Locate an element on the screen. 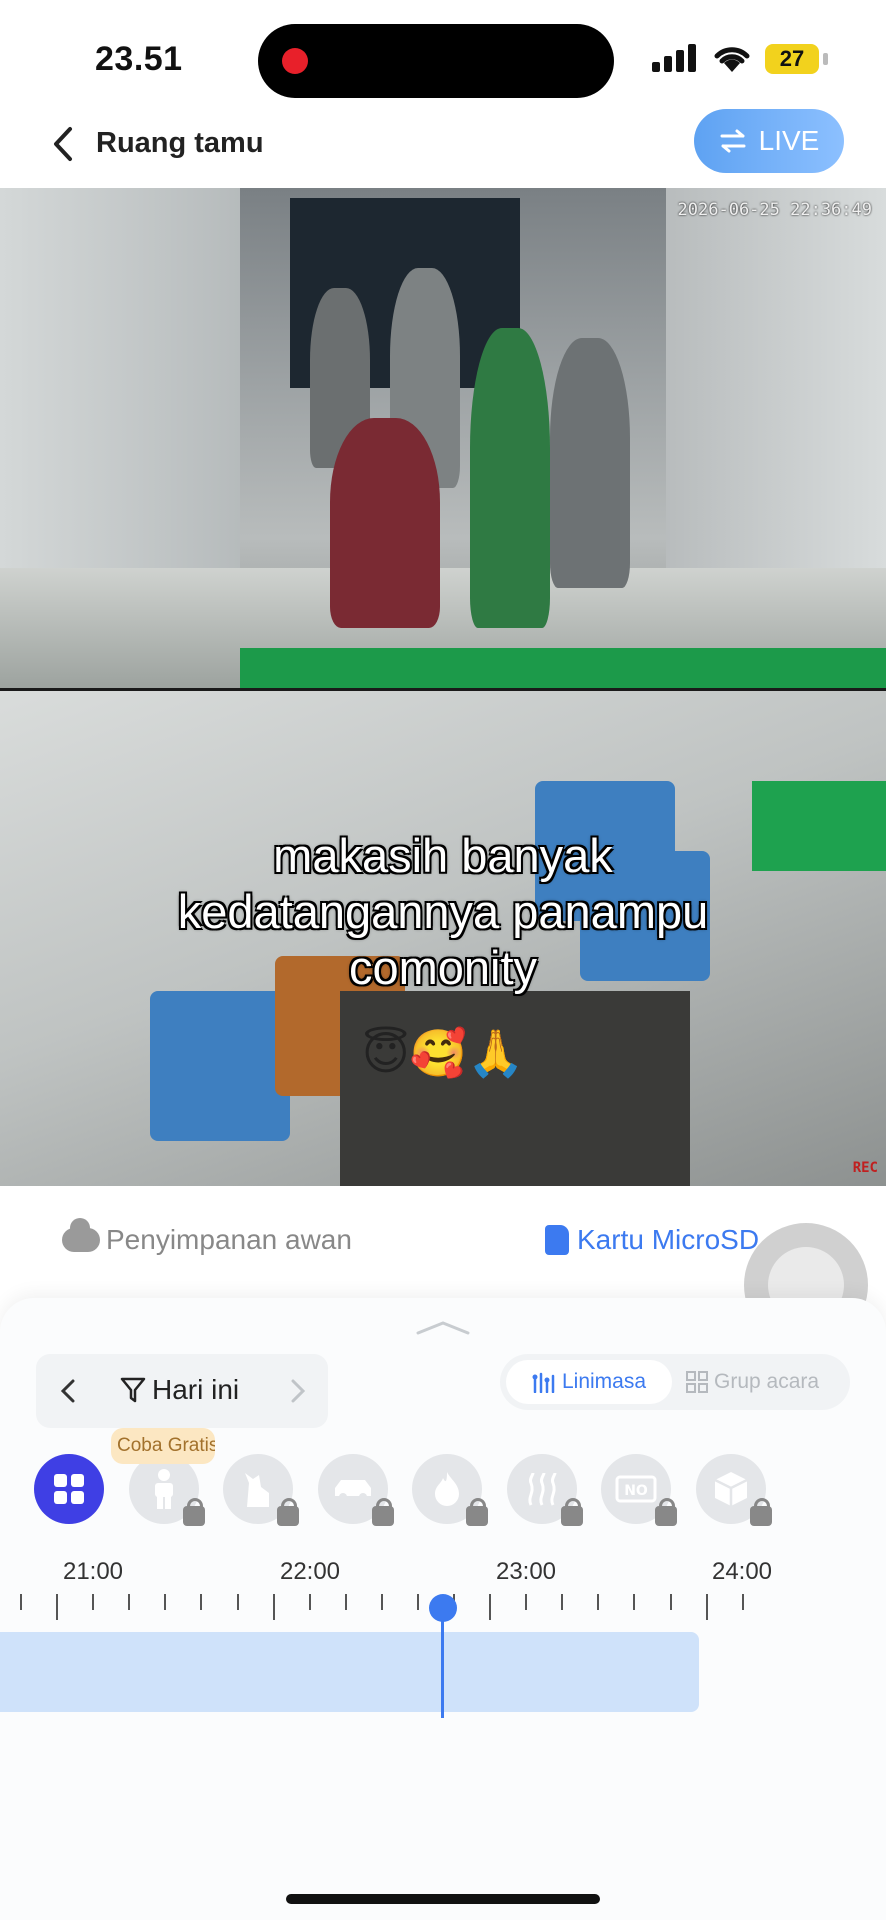 The image size is (886, 1920). filter-package-button is located at coordinates (734, 1490).